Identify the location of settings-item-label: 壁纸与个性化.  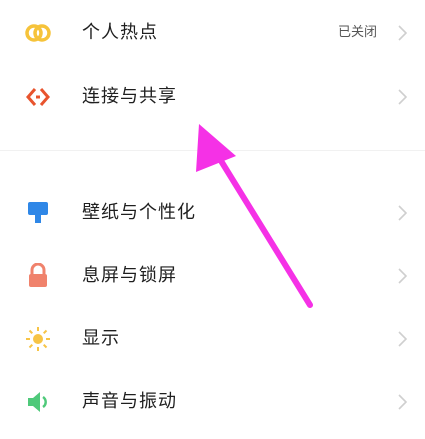
(139, 212).